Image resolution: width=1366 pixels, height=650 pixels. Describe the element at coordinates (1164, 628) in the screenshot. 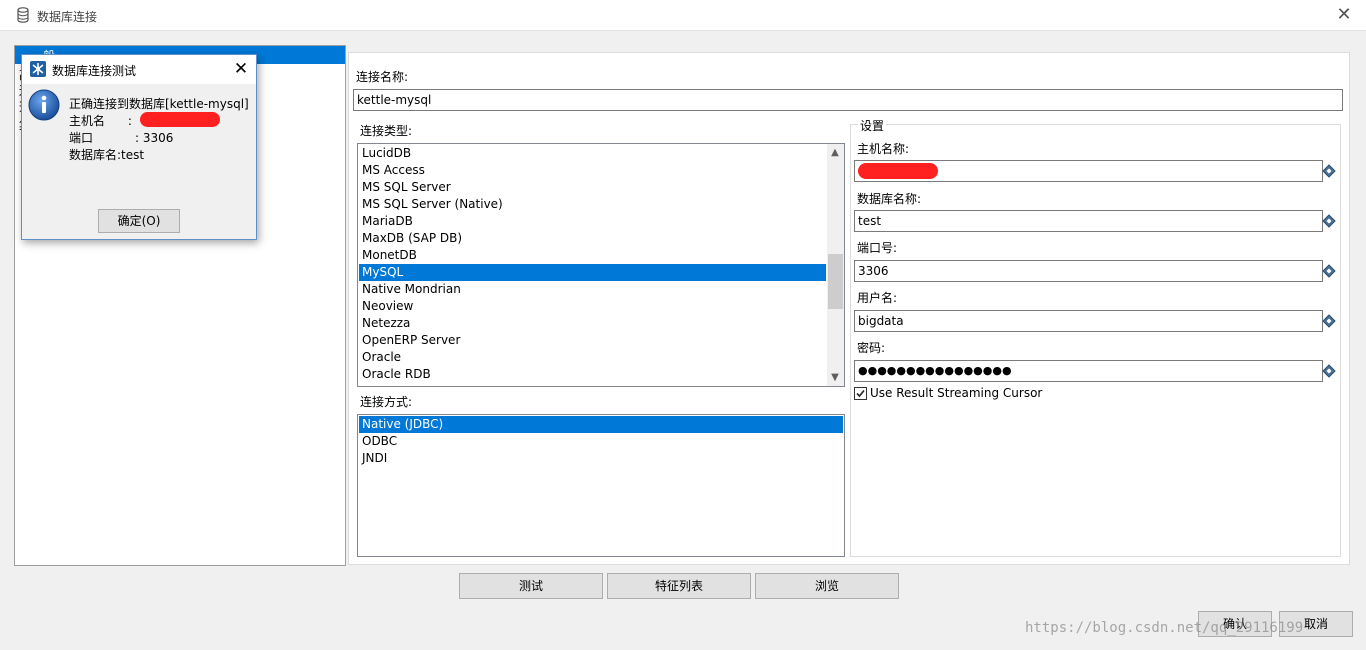

I see `watermark: https://blog.csdn.net/qq_29116199` at that location.